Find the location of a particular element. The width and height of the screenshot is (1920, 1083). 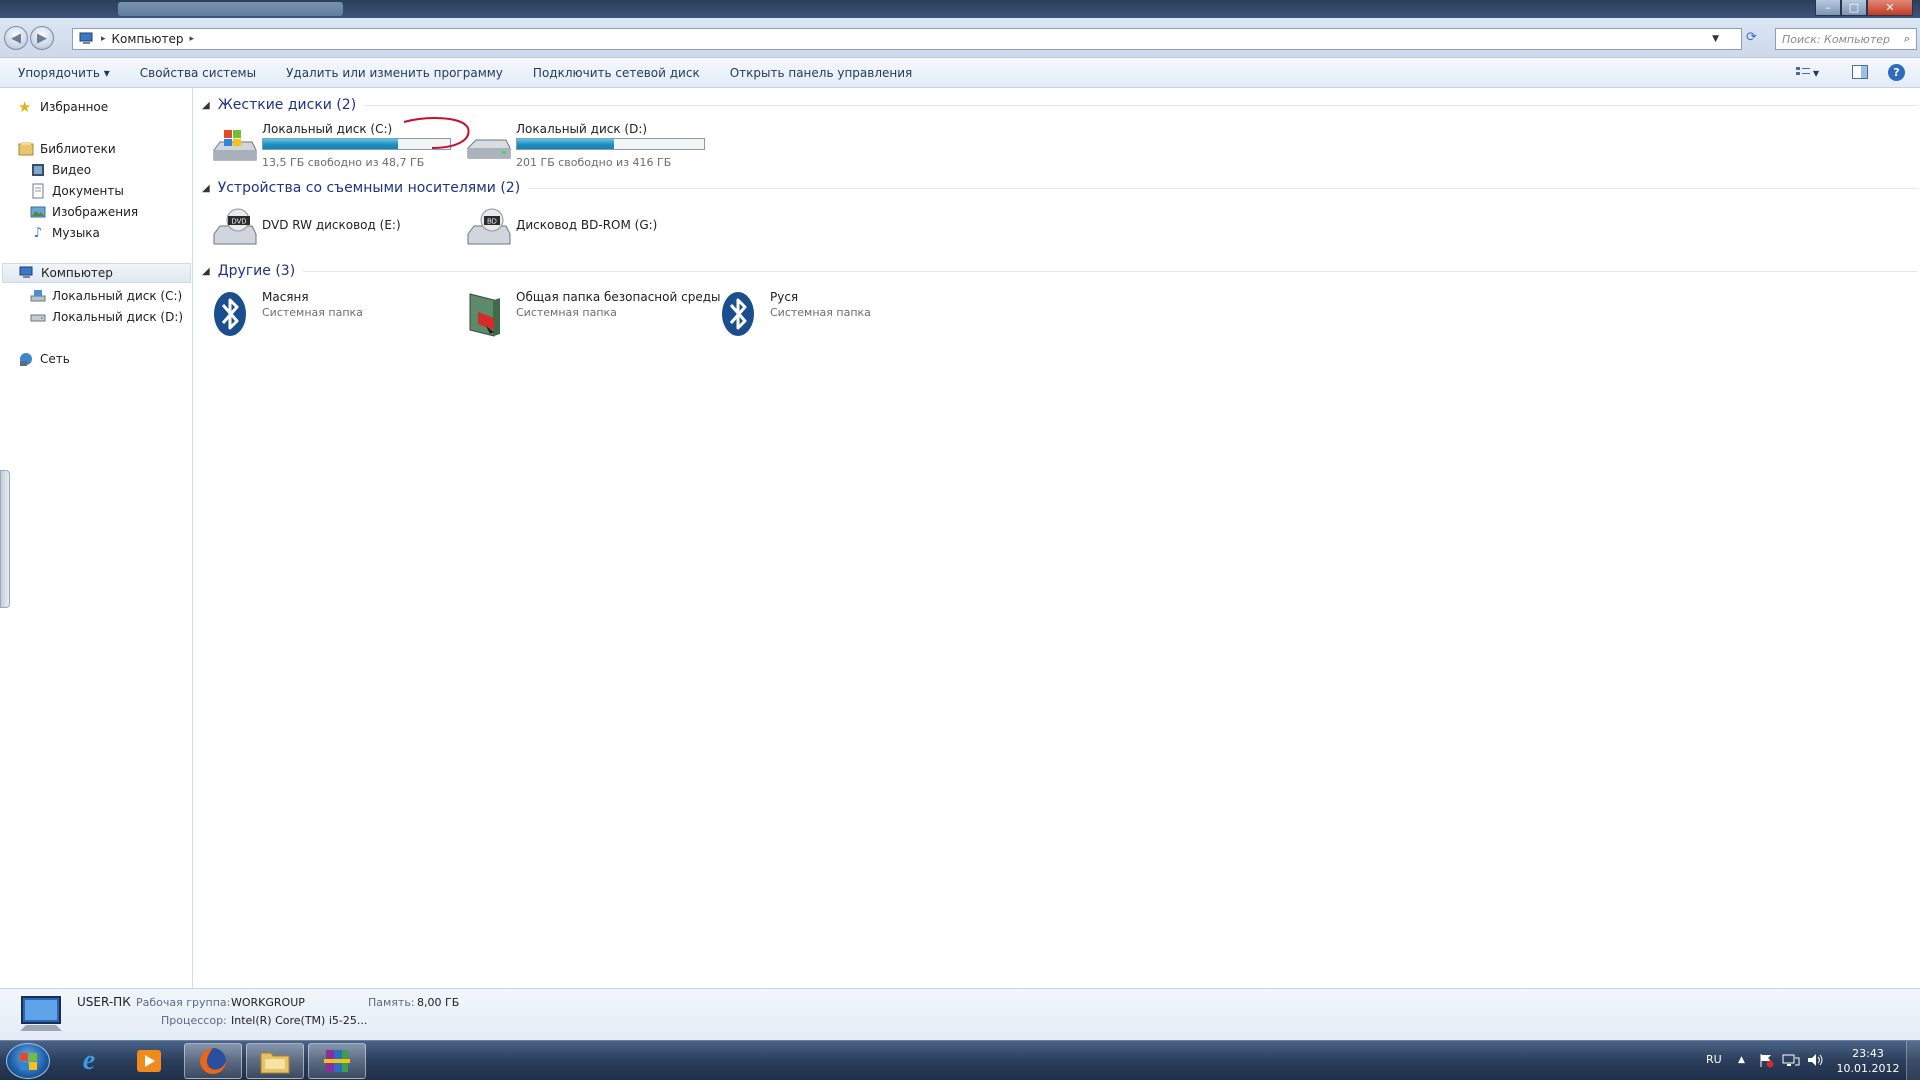

organize-button: Упорядочить ▾ is located at coordinates (62, 73).